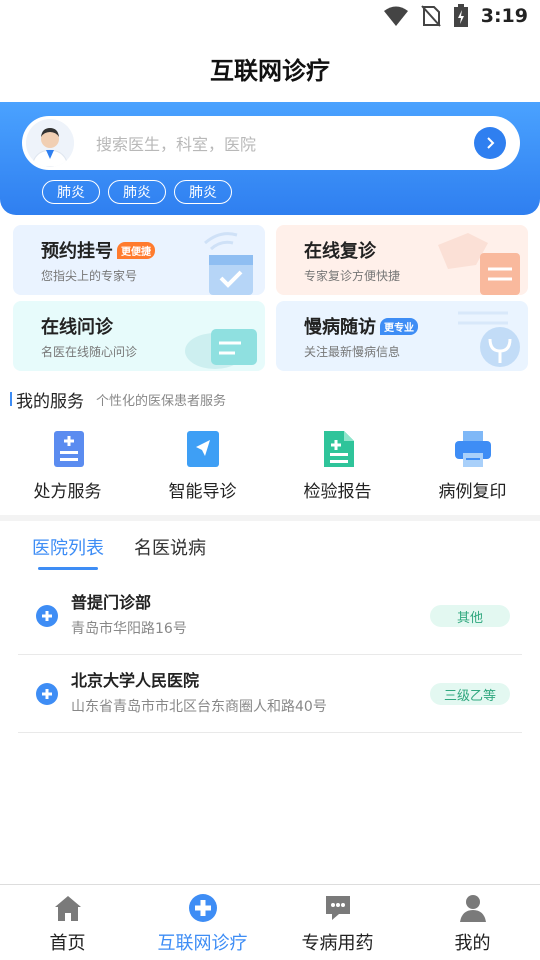 Image resolution: width=540 pixels, height=960 pixels. I want to click on service-lab-report: 检验报告, so click(337, 467).